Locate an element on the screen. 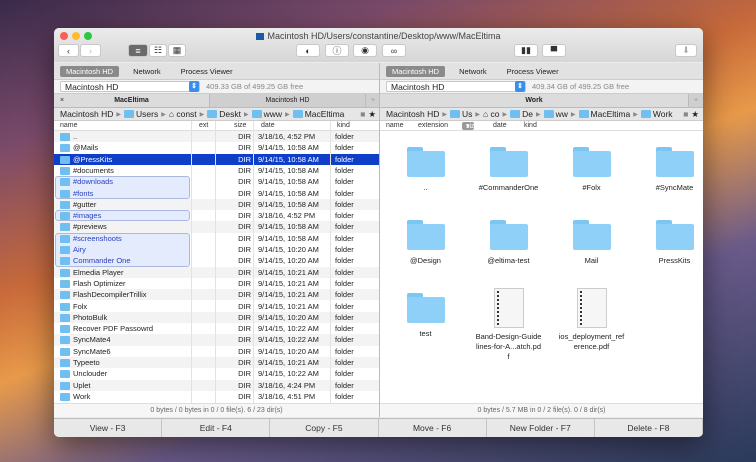 The image size is (756, 462). col-size: size is located at coordinates (240, 125).